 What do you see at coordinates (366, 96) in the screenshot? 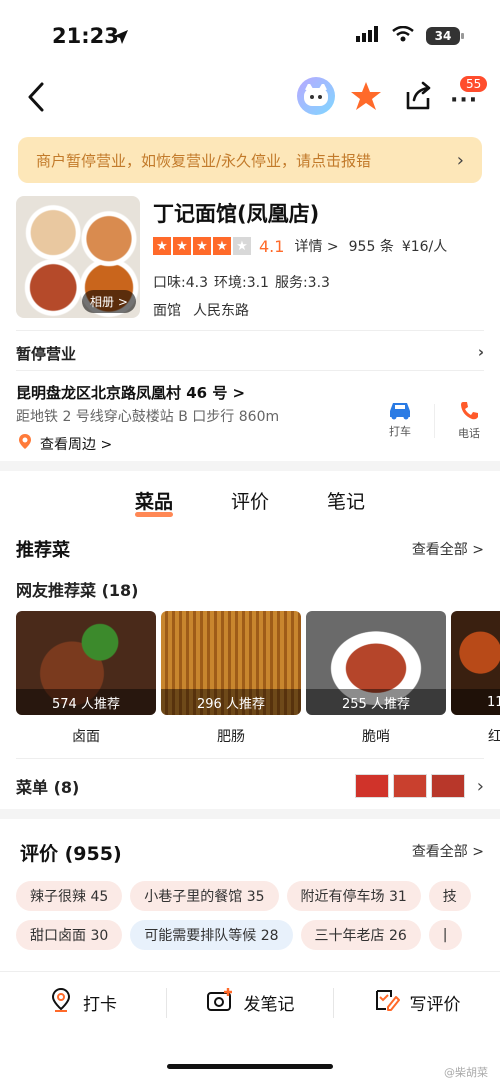
I see `favorite-star-icon` at bounding box center [366, 96].